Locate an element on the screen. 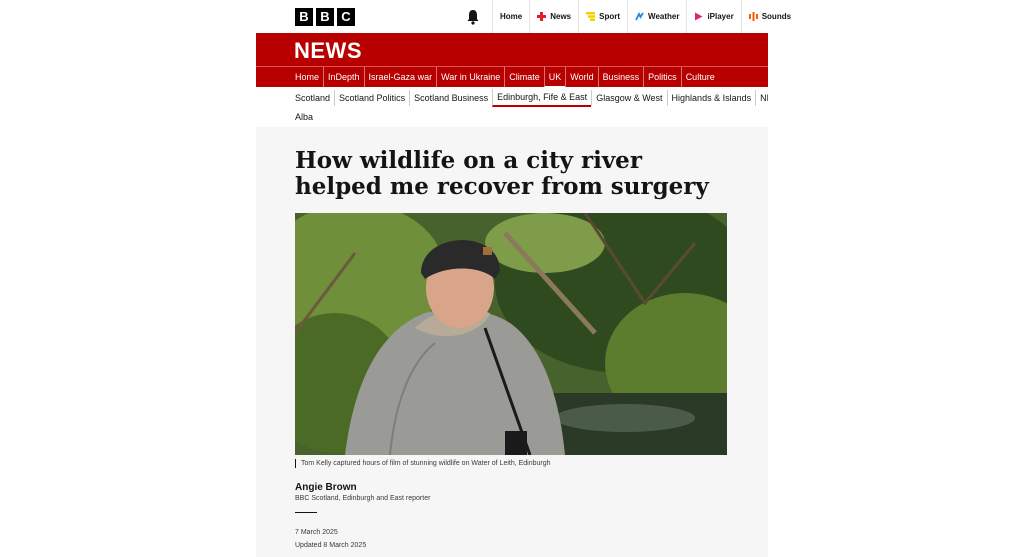 The image size is (1024, 557). logo-letter-c: C is located at coordinates (346, 17).